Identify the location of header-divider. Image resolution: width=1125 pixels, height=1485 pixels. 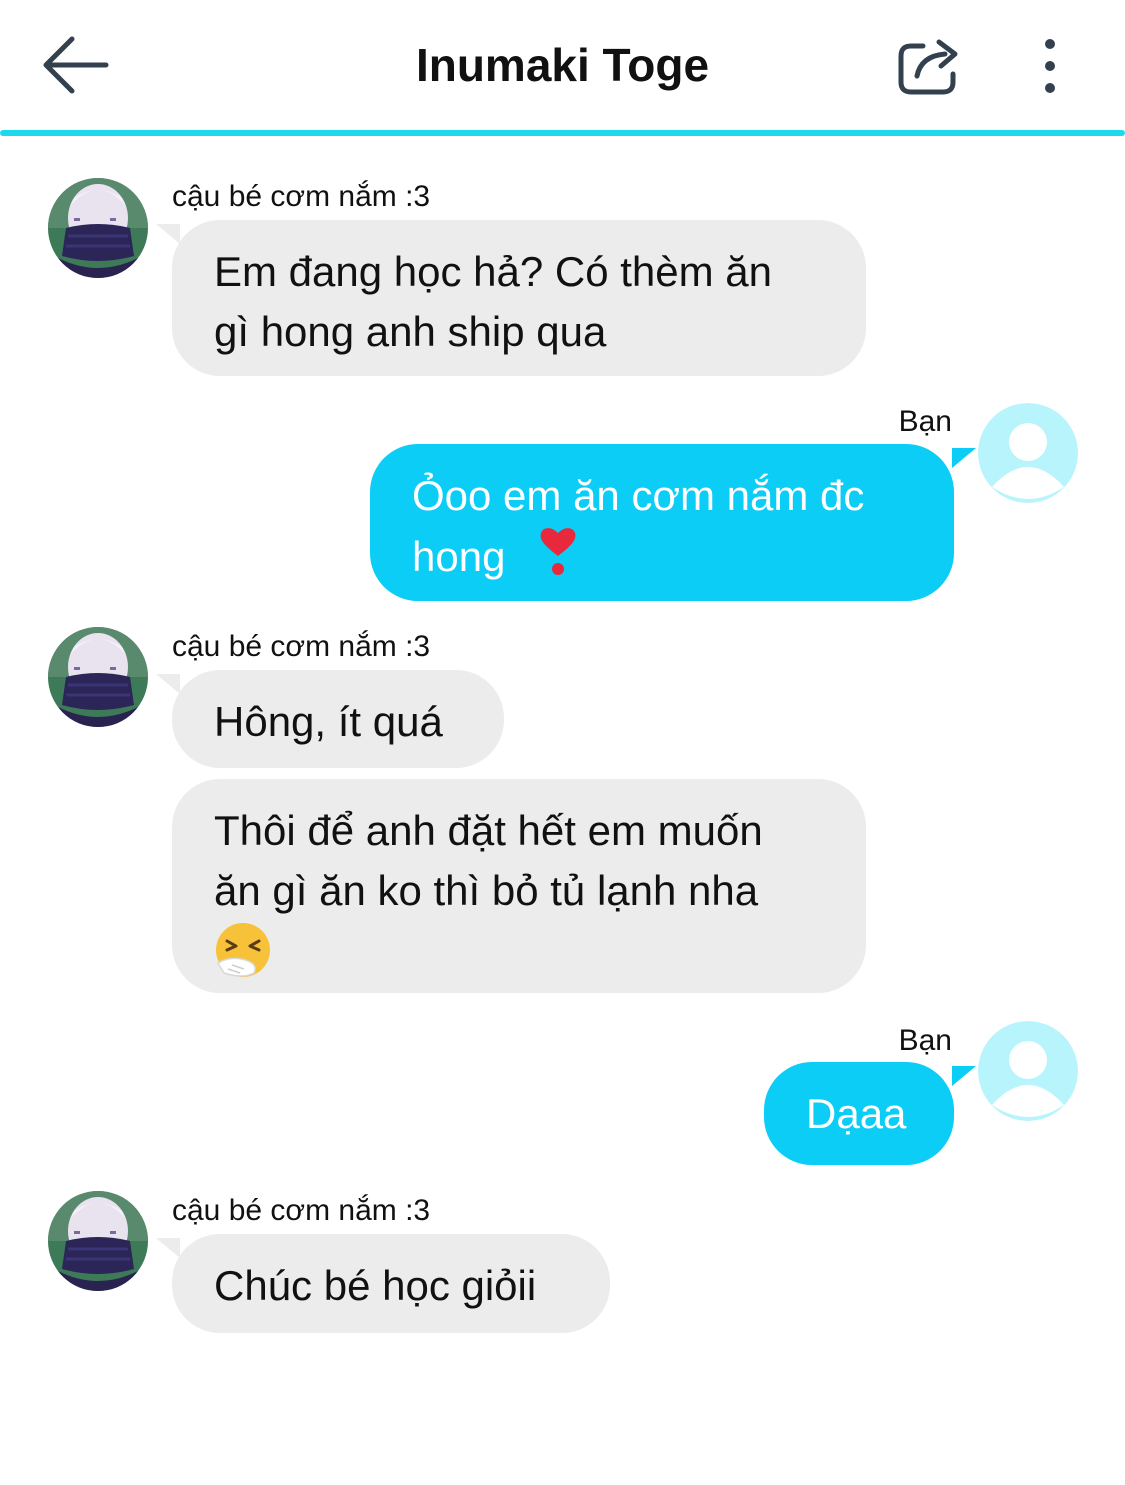
(562, 133).